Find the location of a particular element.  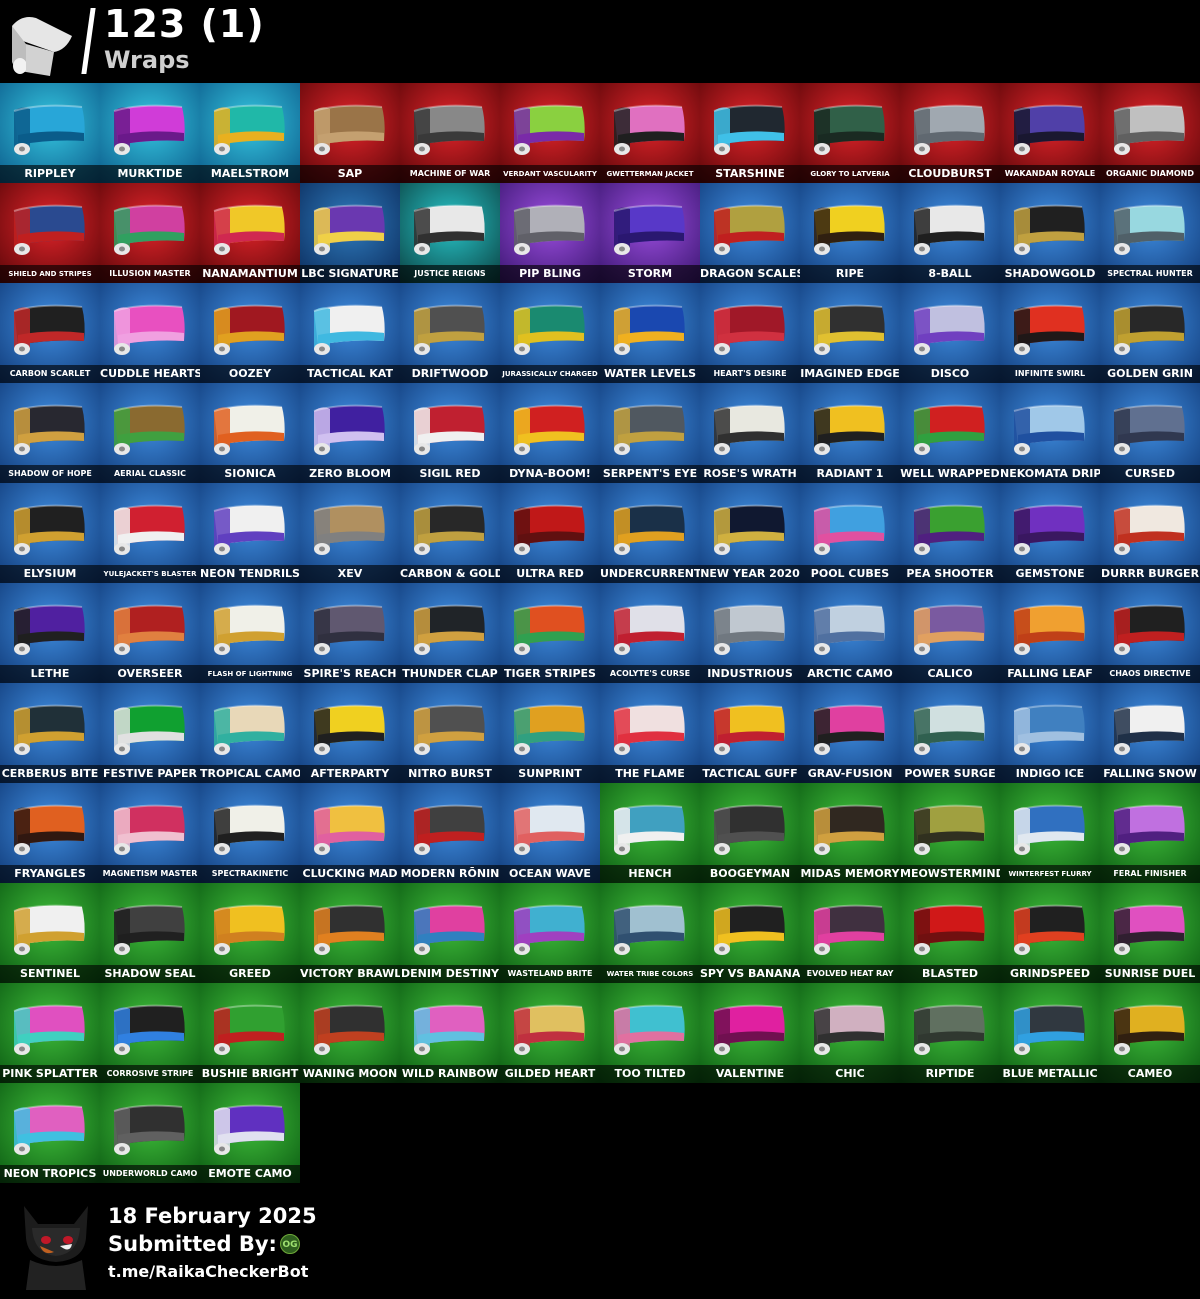

wrap-tile: CURSED is located at coordinates (1150, 433).